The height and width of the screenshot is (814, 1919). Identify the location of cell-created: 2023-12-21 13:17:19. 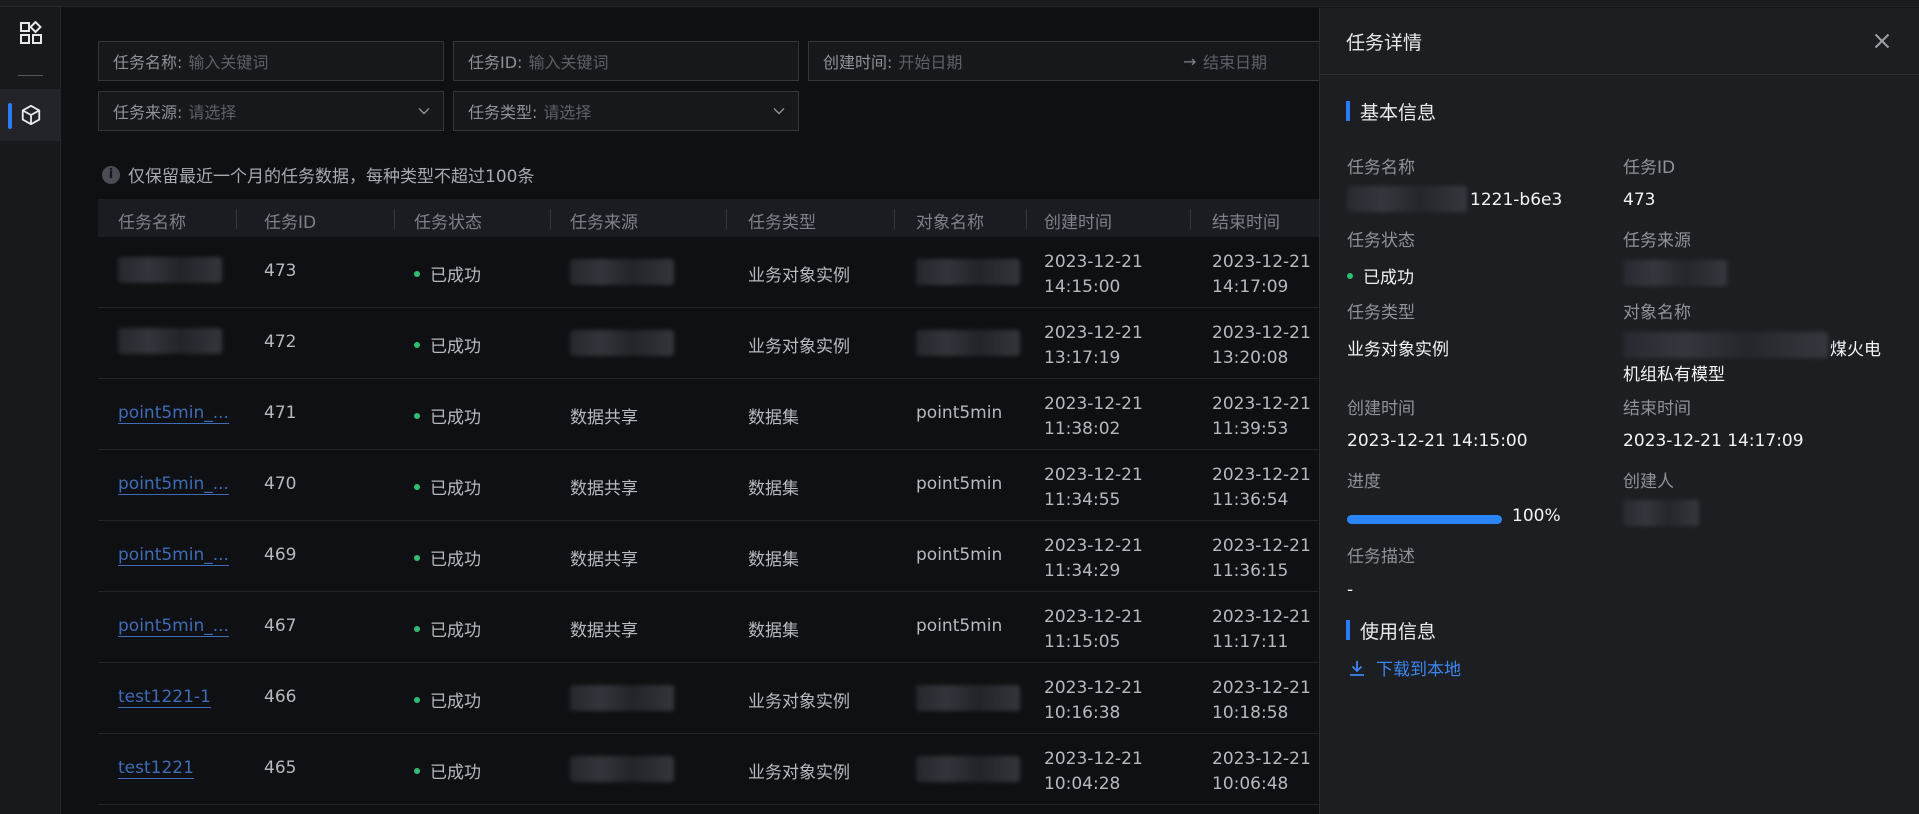
(1093, 345).